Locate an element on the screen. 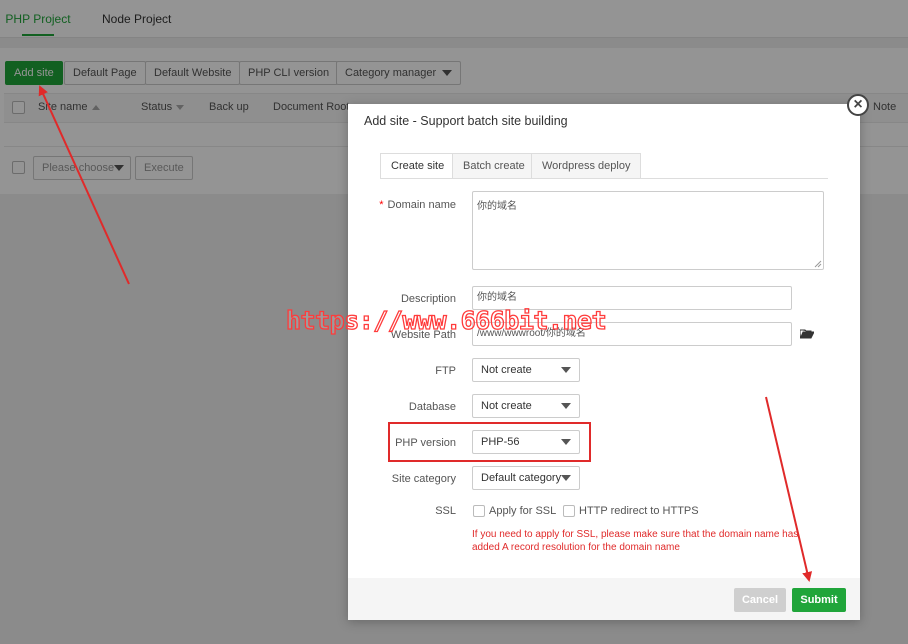 The width and height of the screenshot is (908, 644). dialog-footer: Cancel Submit is located at coordinates (604, 599).